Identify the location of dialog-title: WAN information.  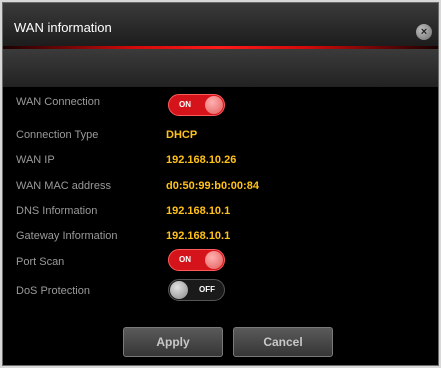
(63, 27).